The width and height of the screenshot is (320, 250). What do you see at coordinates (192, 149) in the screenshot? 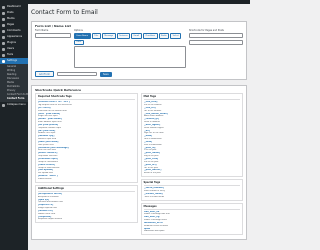
I see `reference-item: [_post_id] ID of the post` at bounding box center [192, 149].